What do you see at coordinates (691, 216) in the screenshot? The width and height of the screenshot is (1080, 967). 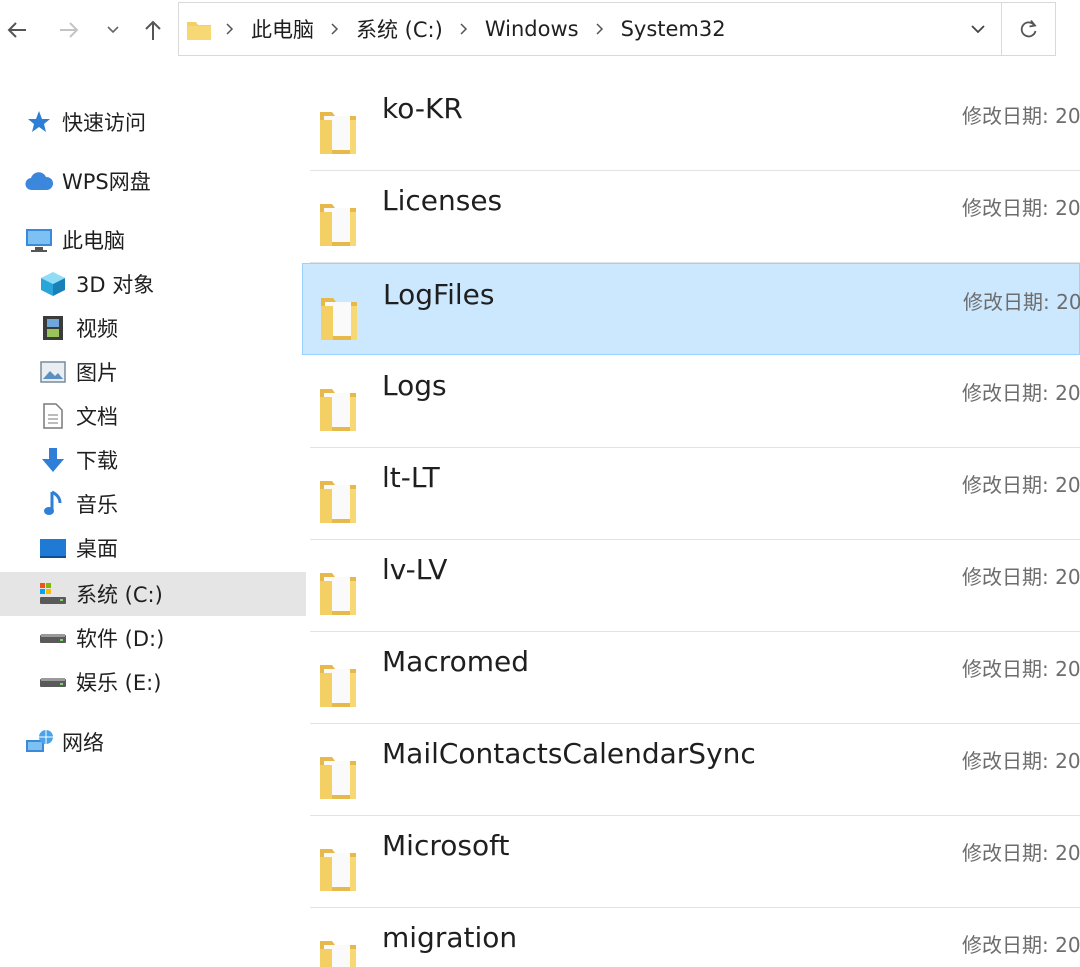 I see `file-row-licenses: Licenses 修改日期: 20` at bounding box center [691, 216].